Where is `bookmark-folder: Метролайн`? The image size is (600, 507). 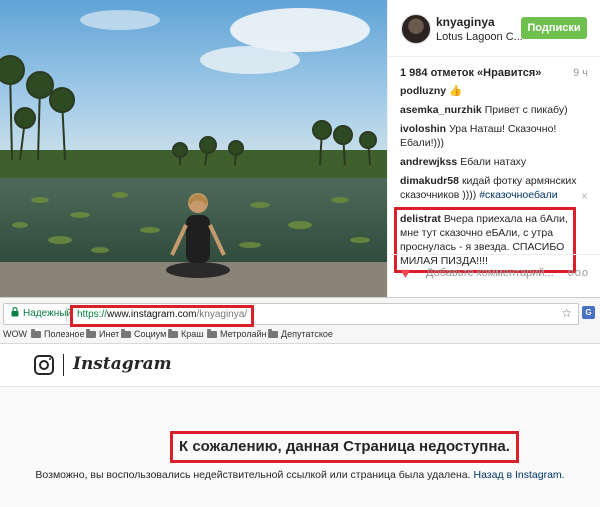
bookmark-folder: Метролайн is located at coordinates (237, 334).